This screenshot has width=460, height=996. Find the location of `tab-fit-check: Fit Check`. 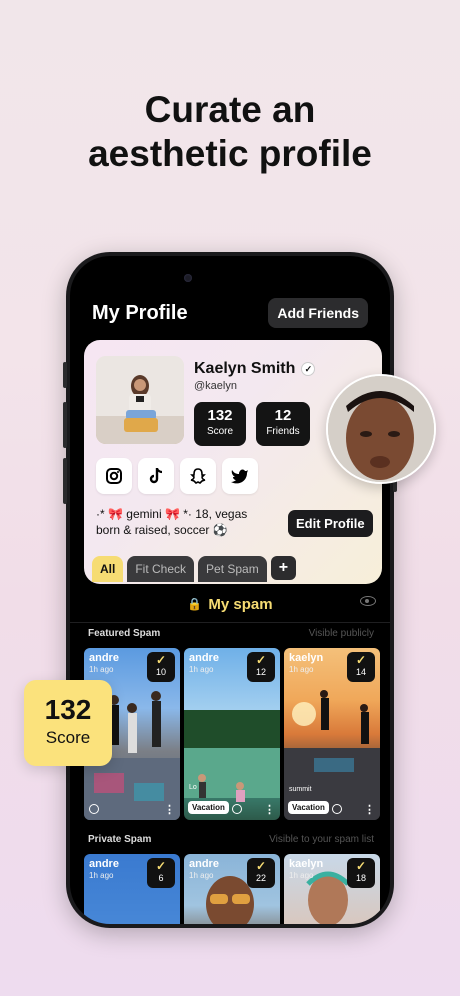

tab-fit-check: Fit Check is located at coordinates (161, 569).